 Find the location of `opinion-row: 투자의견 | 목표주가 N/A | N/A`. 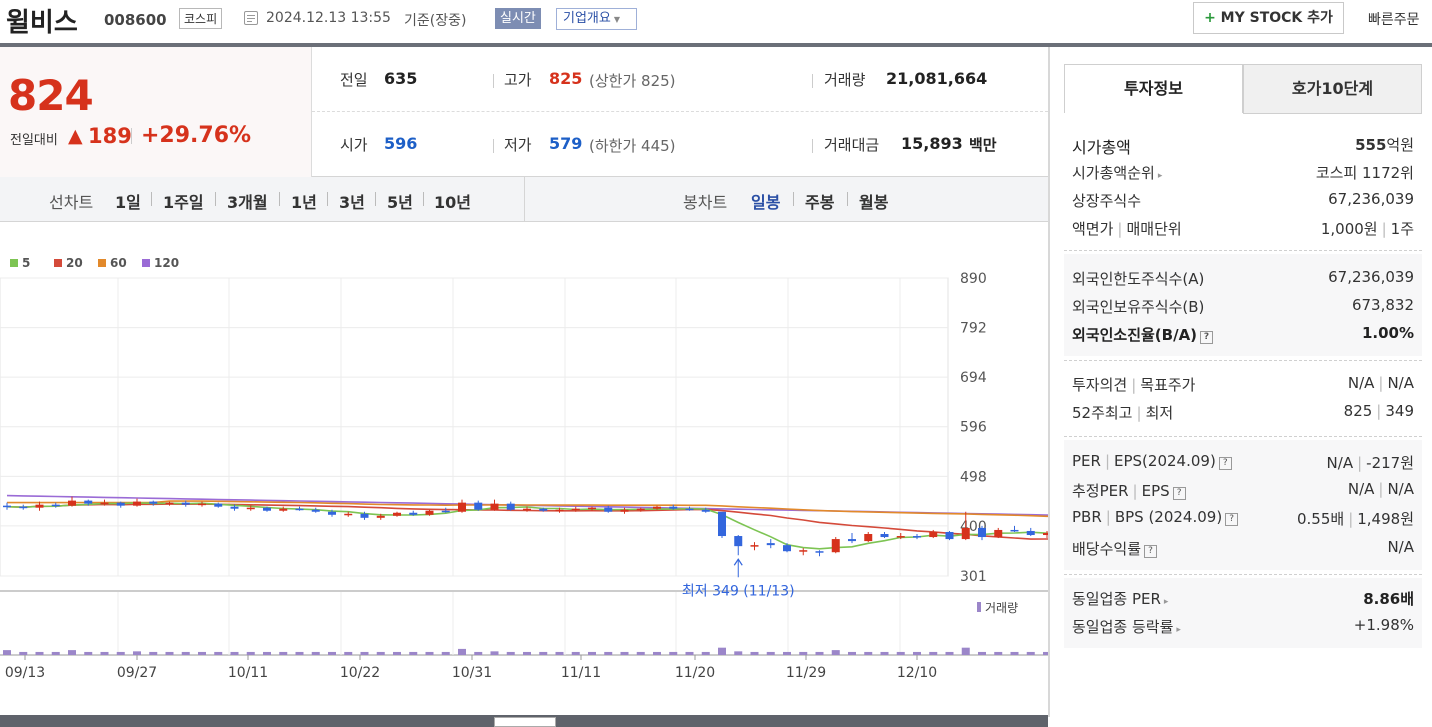

opinion-row: 투자의견 | 목표주가 N/A | N/A is located at coordinates (1243, 384).